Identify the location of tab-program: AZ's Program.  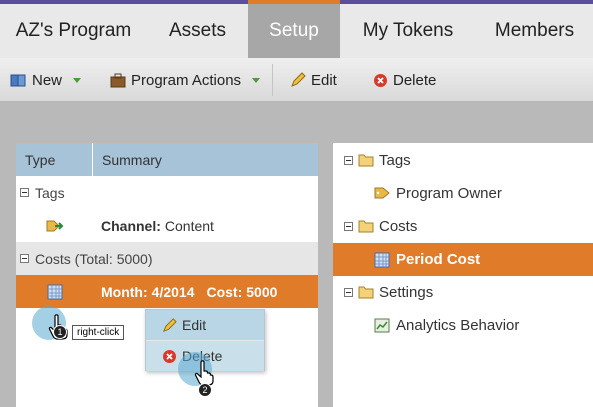
(73, 31).